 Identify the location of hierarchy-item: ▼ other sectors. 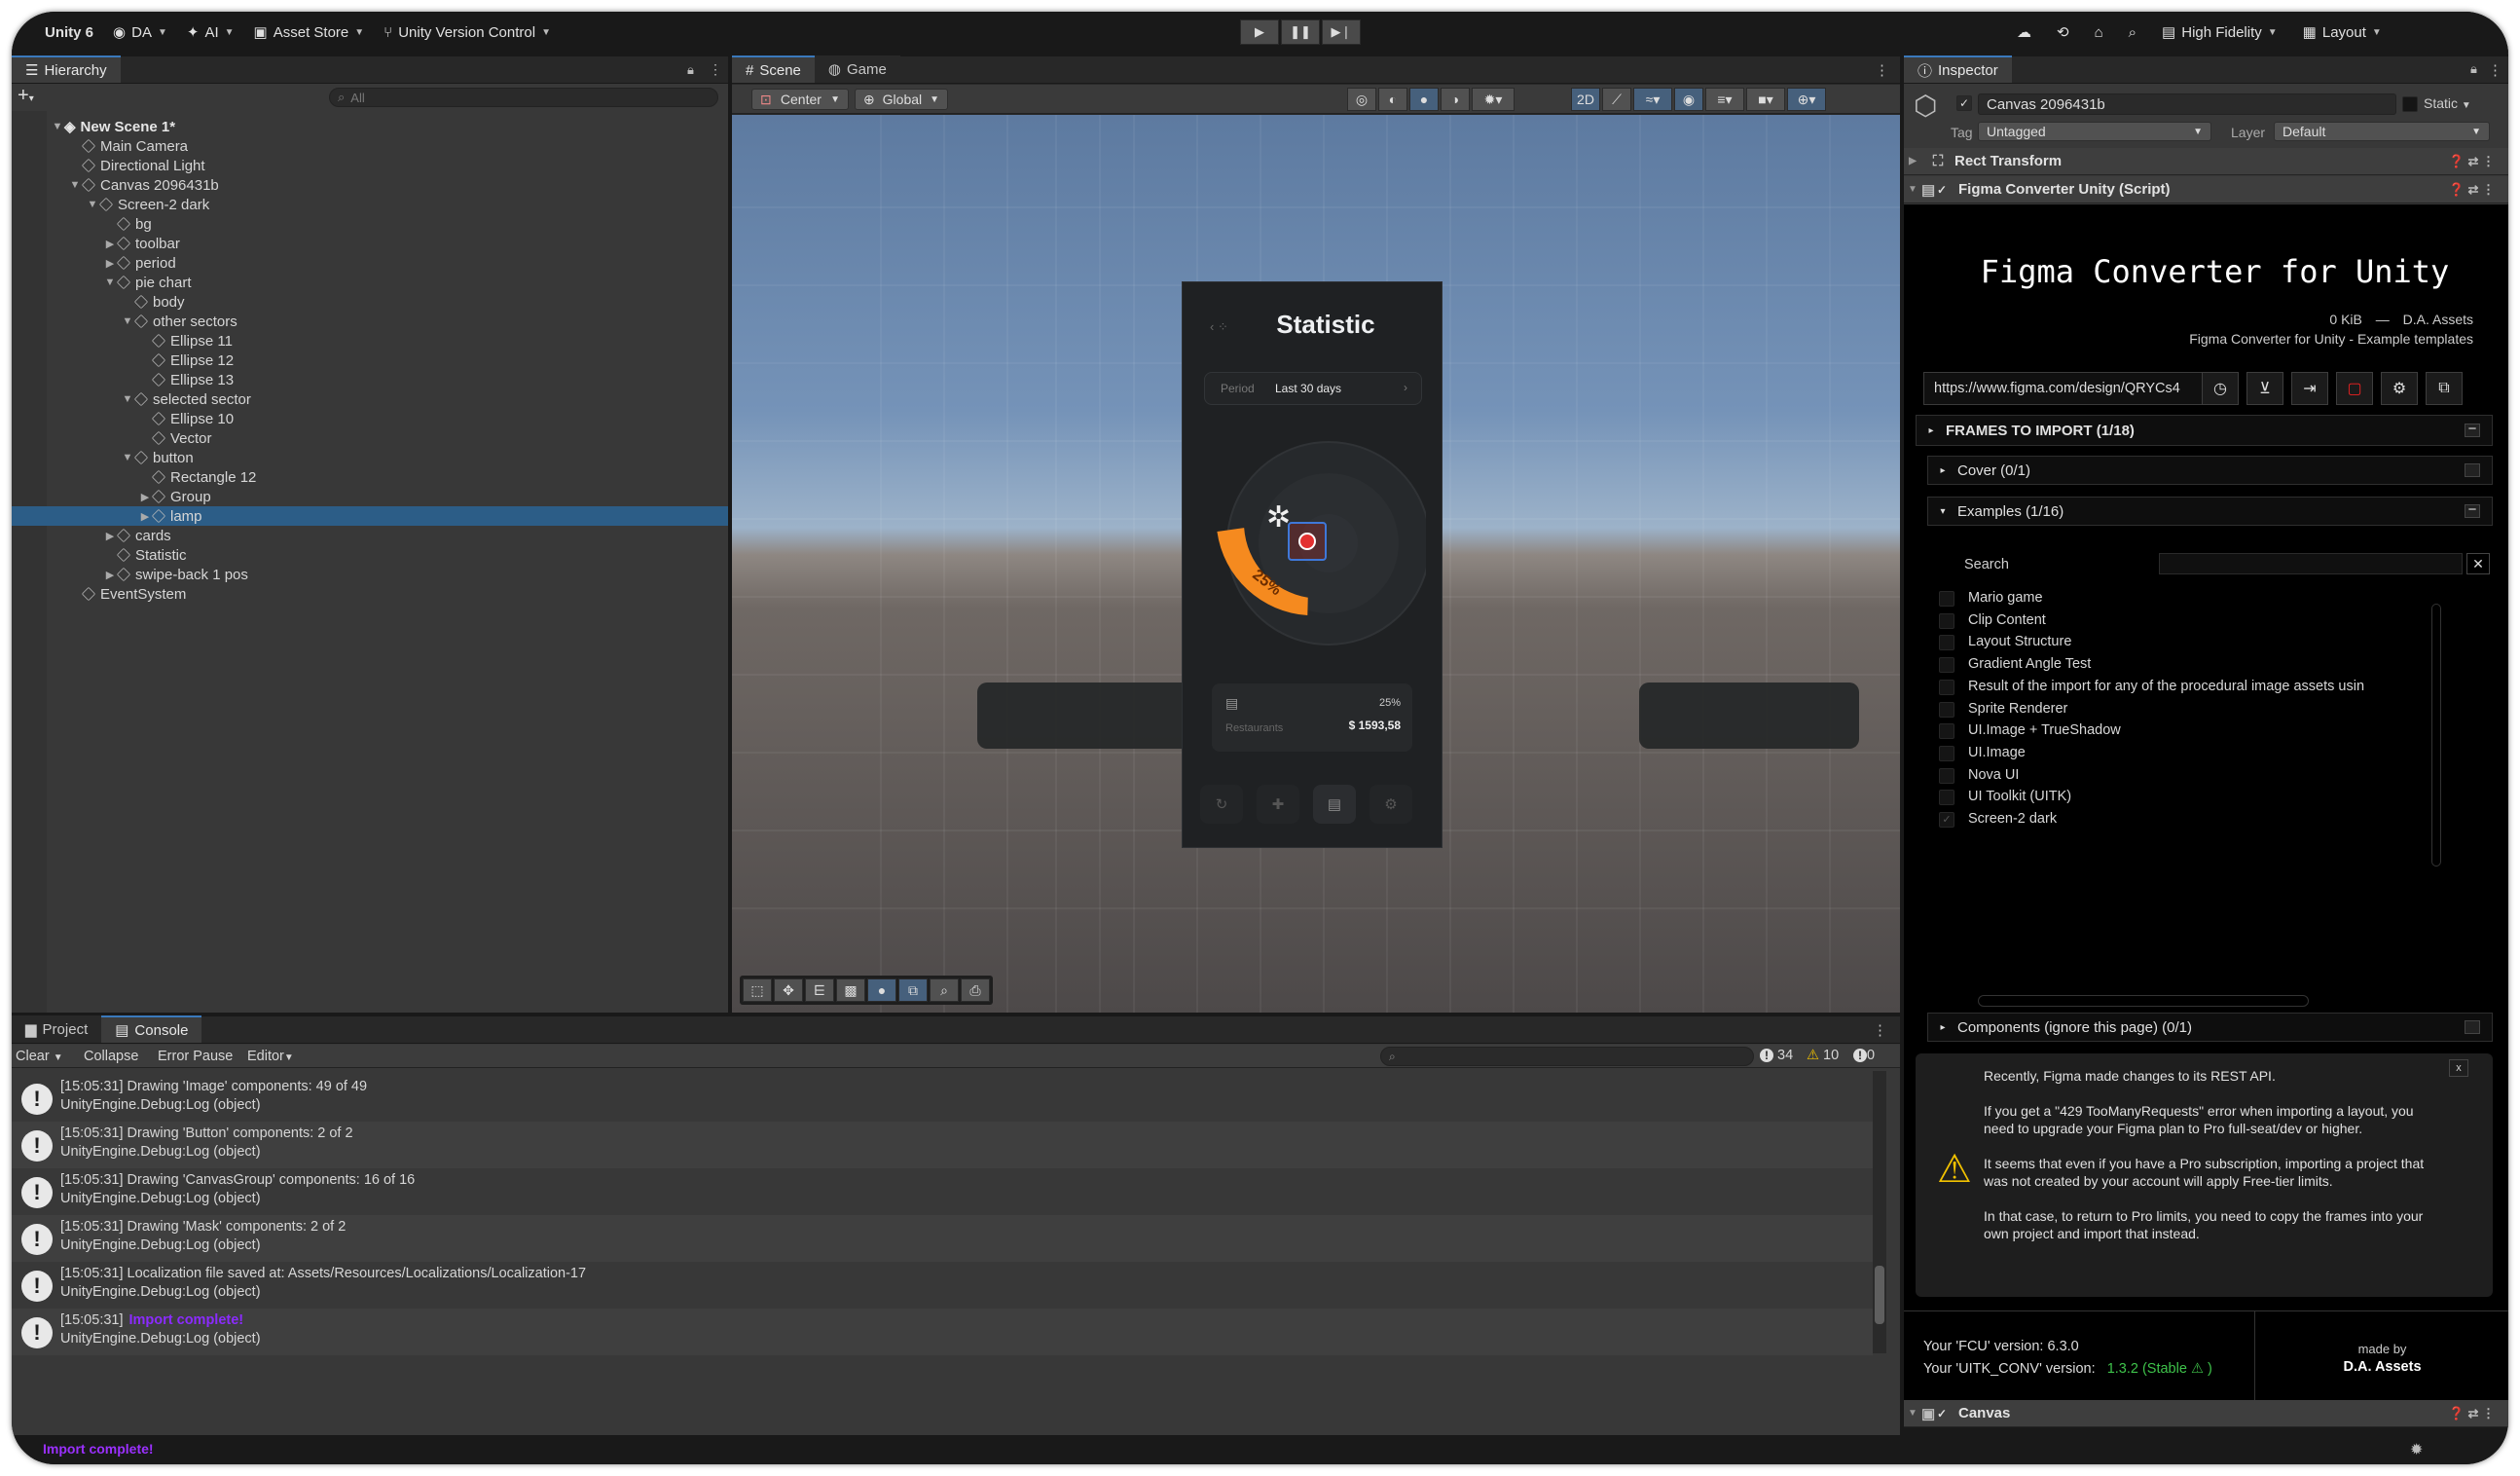
(179, 321).